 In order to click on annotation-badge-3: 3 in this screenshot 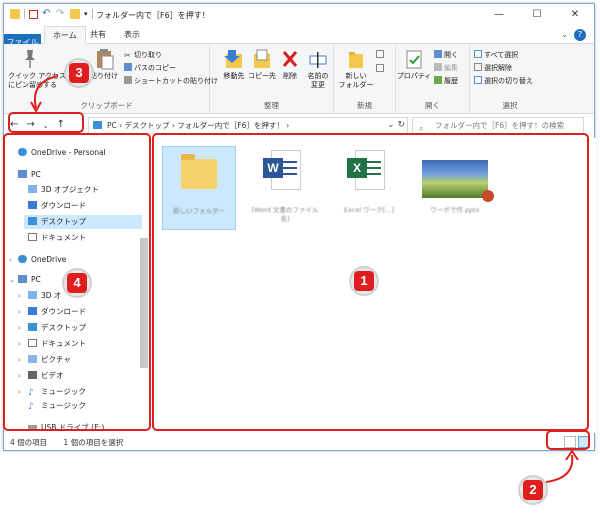, I will do `click(79, 73)`.